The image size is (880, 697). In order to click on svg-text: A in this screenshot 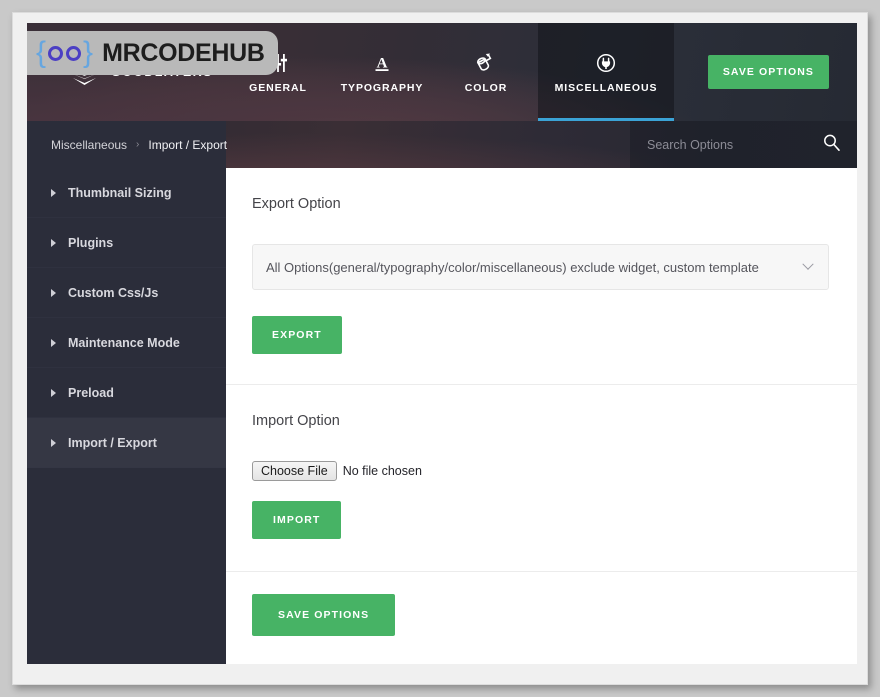, I will do `click(382, 63)`.